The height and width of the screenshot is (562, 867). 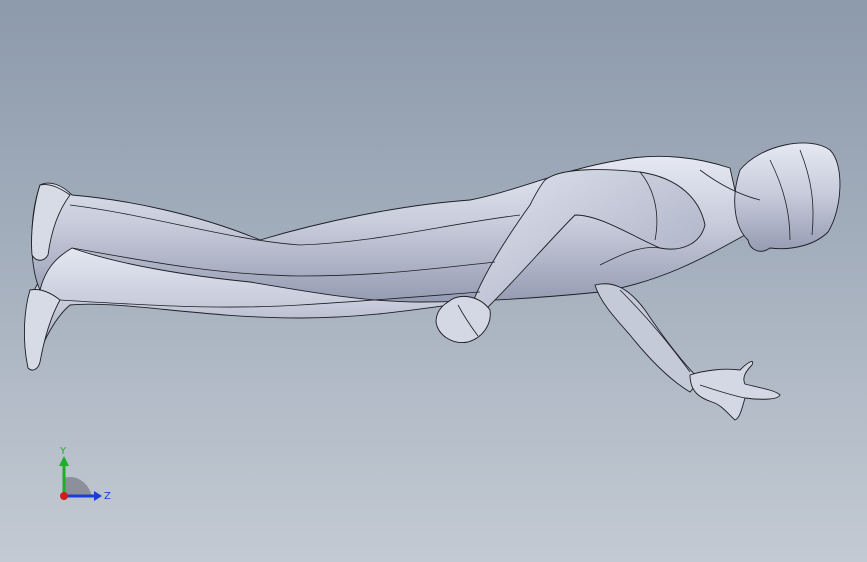 I want to click on z-axis-arrow, so click(x=98, y=496).